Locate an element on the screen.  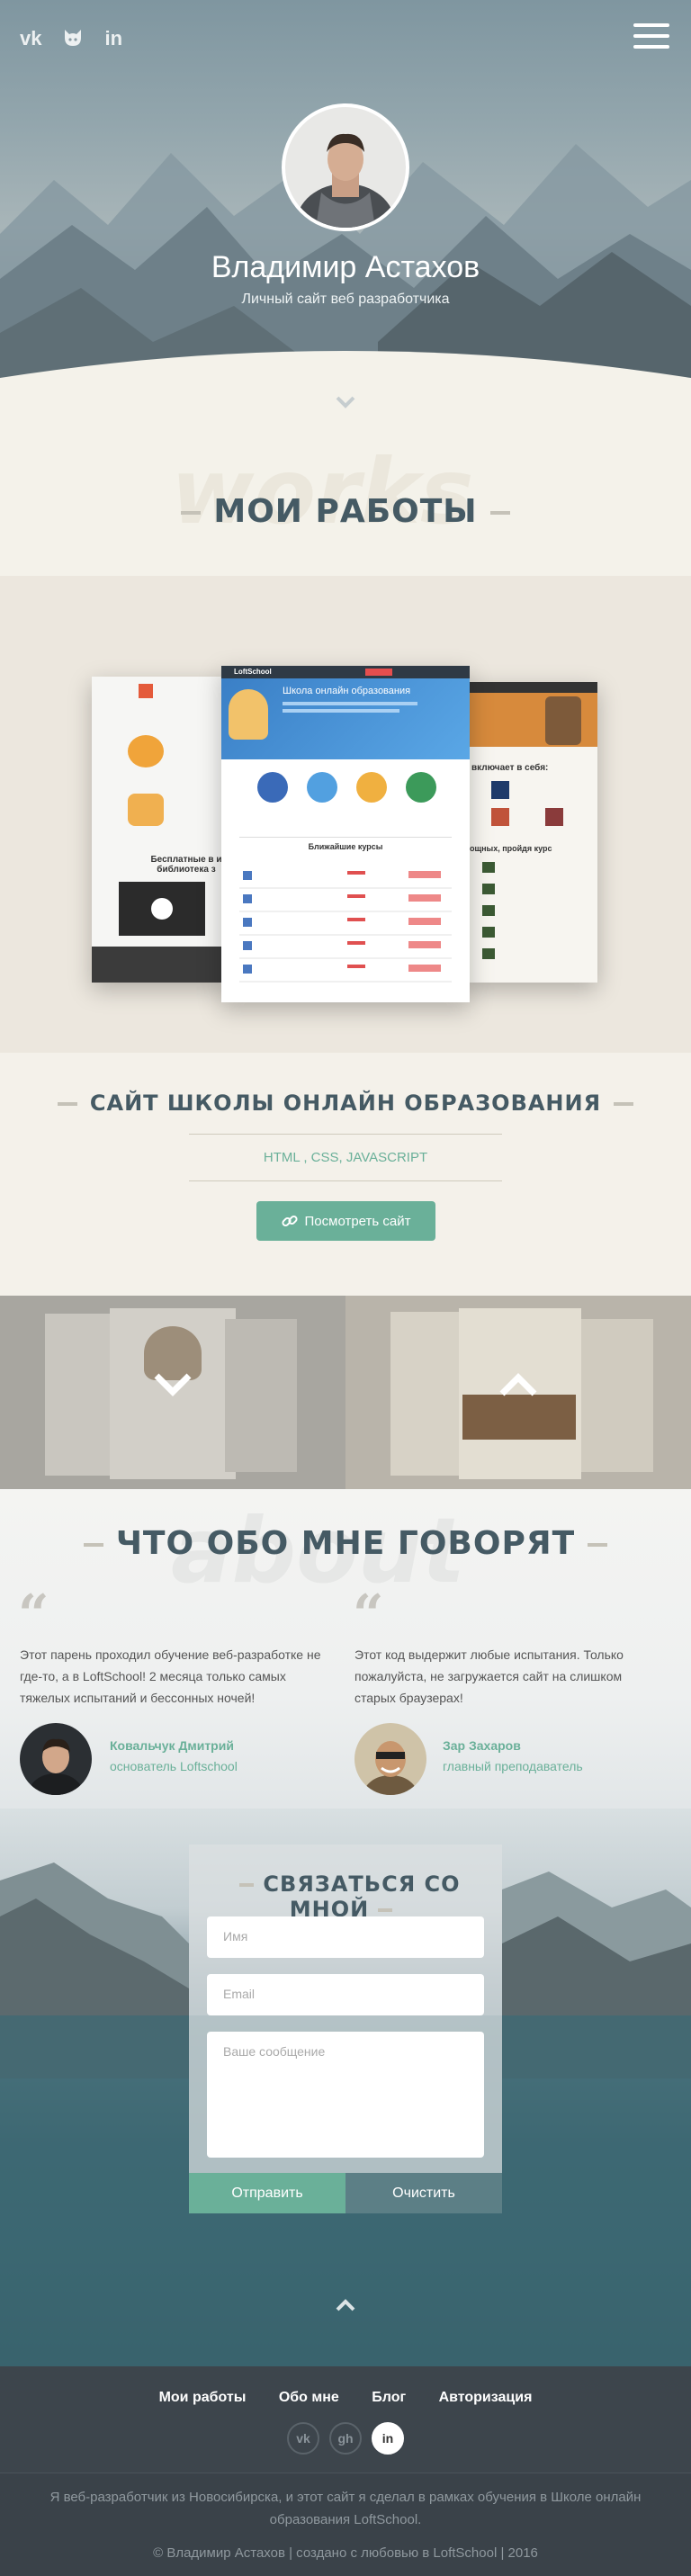
works-title: МОИ РАБОТЫ is located at coordinates (346, 512).